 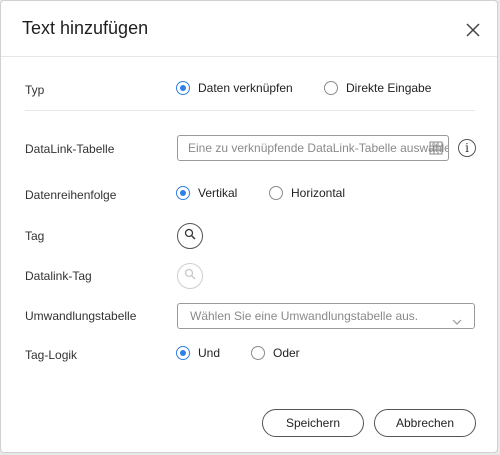 I want to click on info-icon: i, so click(x=467, y=148).